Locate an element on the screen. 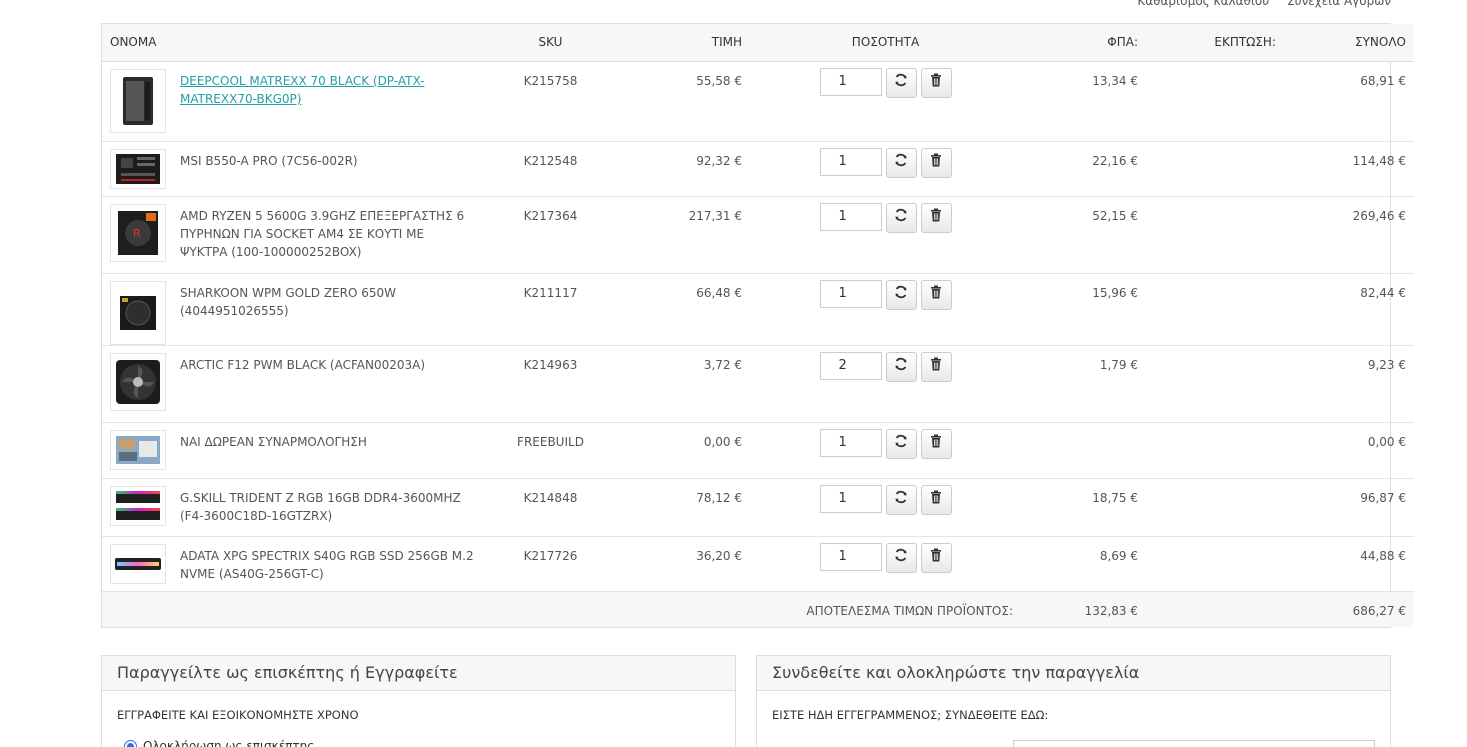 This screenshot has width=1467, height=747. product-sku: K217364 is located at coordinates (550, 235).